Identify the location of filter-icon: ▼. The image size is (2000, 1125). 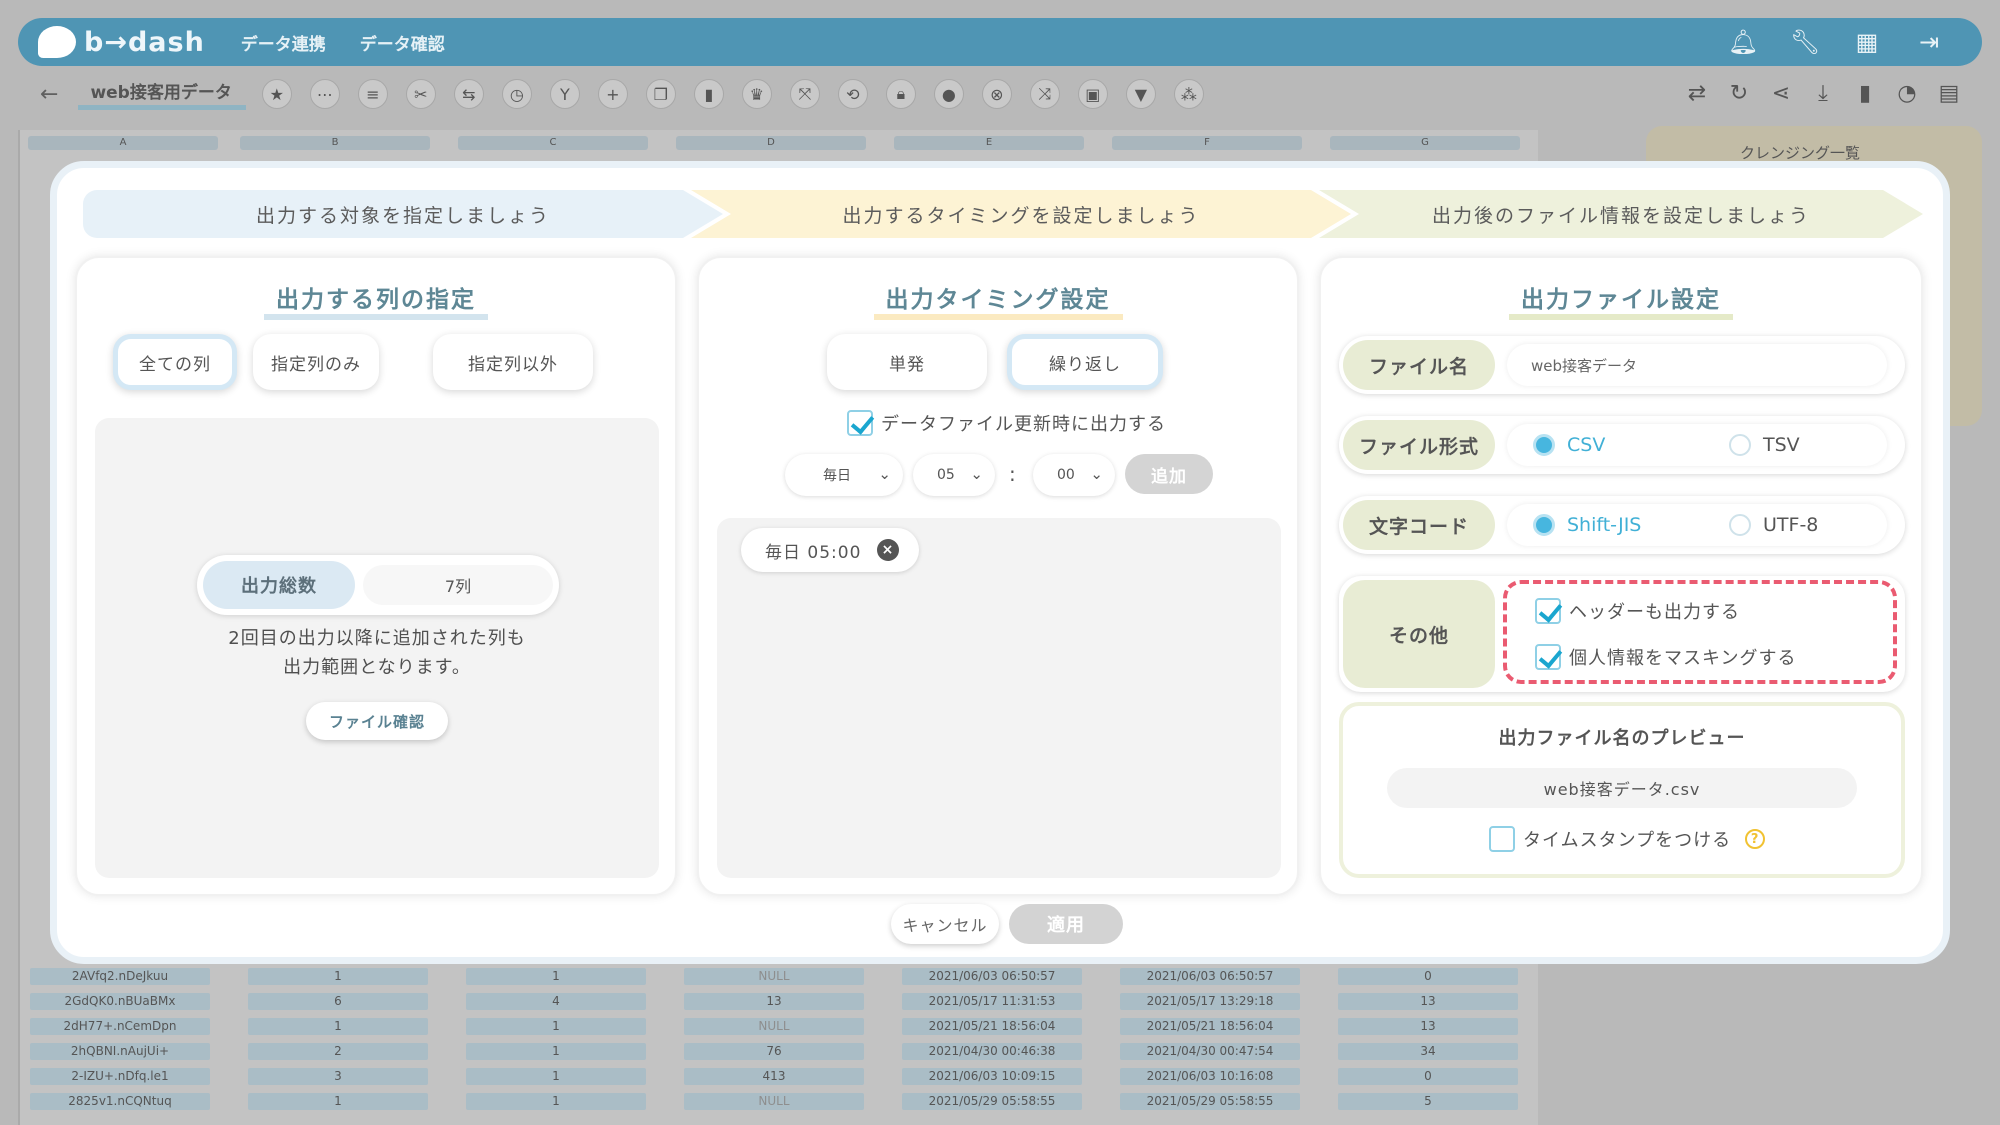
(1140, 94).